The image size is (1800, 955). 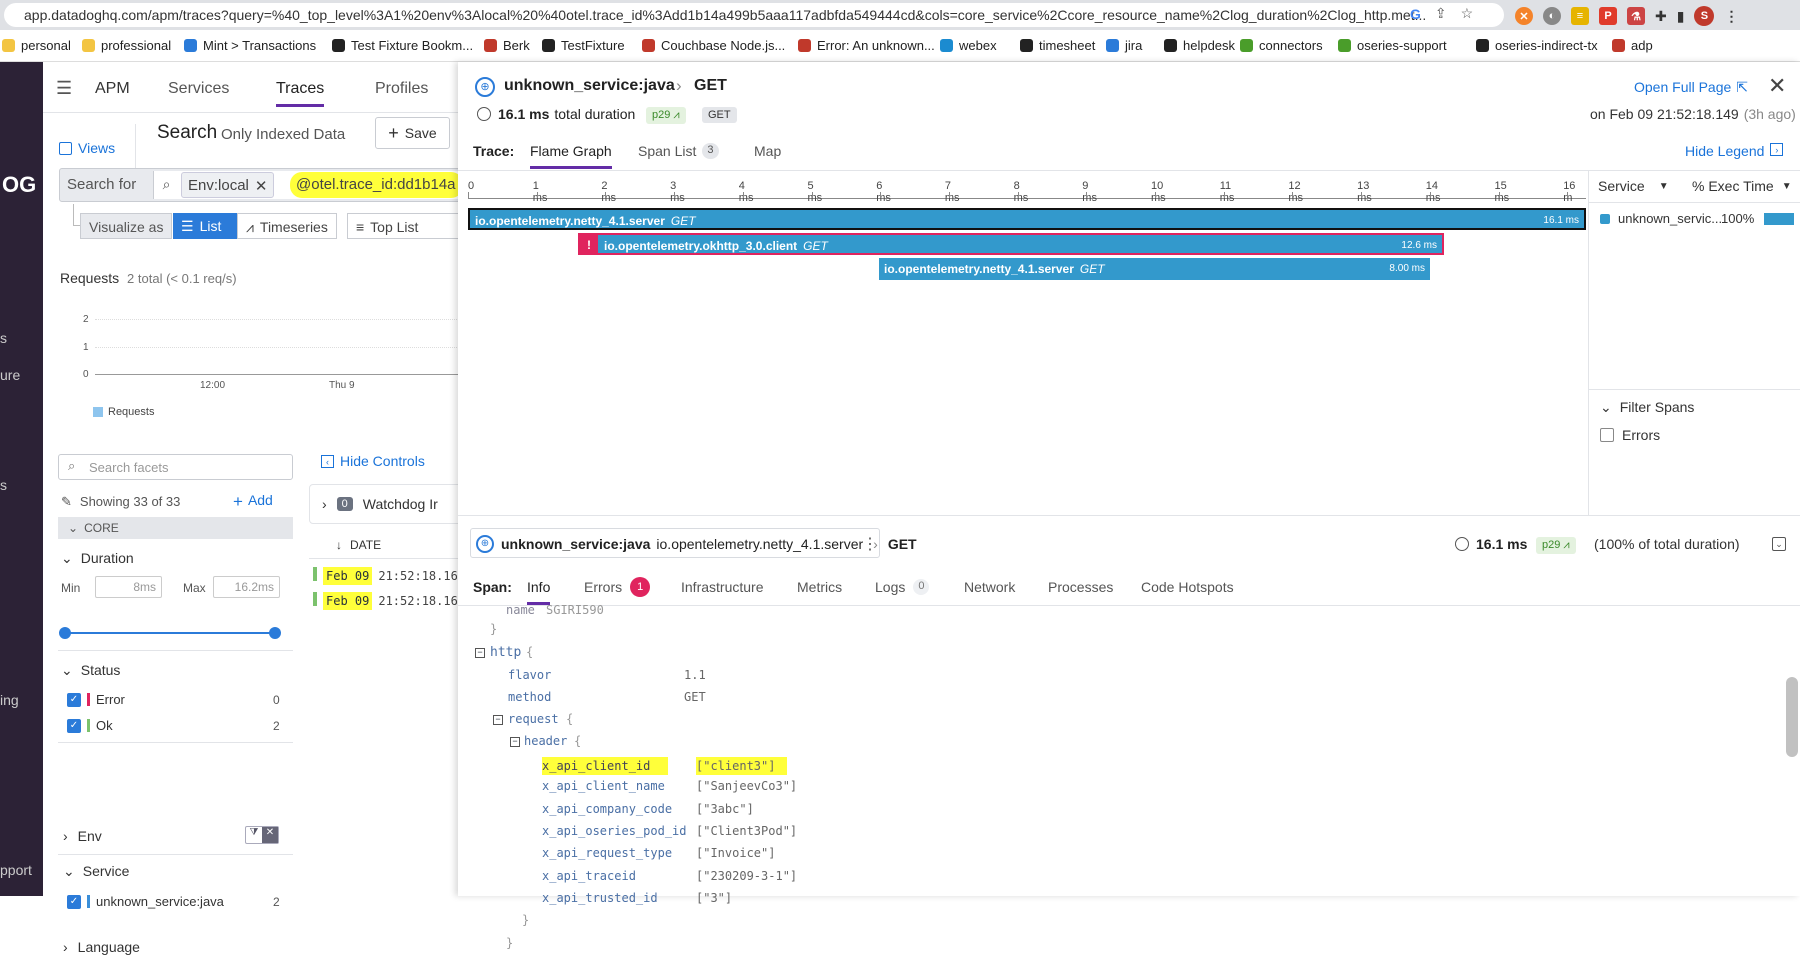 What do you see at coordinates (1632, 45) in the screenshot?
I see `bookmark-item: adp` at bounding box center [1632, 45].